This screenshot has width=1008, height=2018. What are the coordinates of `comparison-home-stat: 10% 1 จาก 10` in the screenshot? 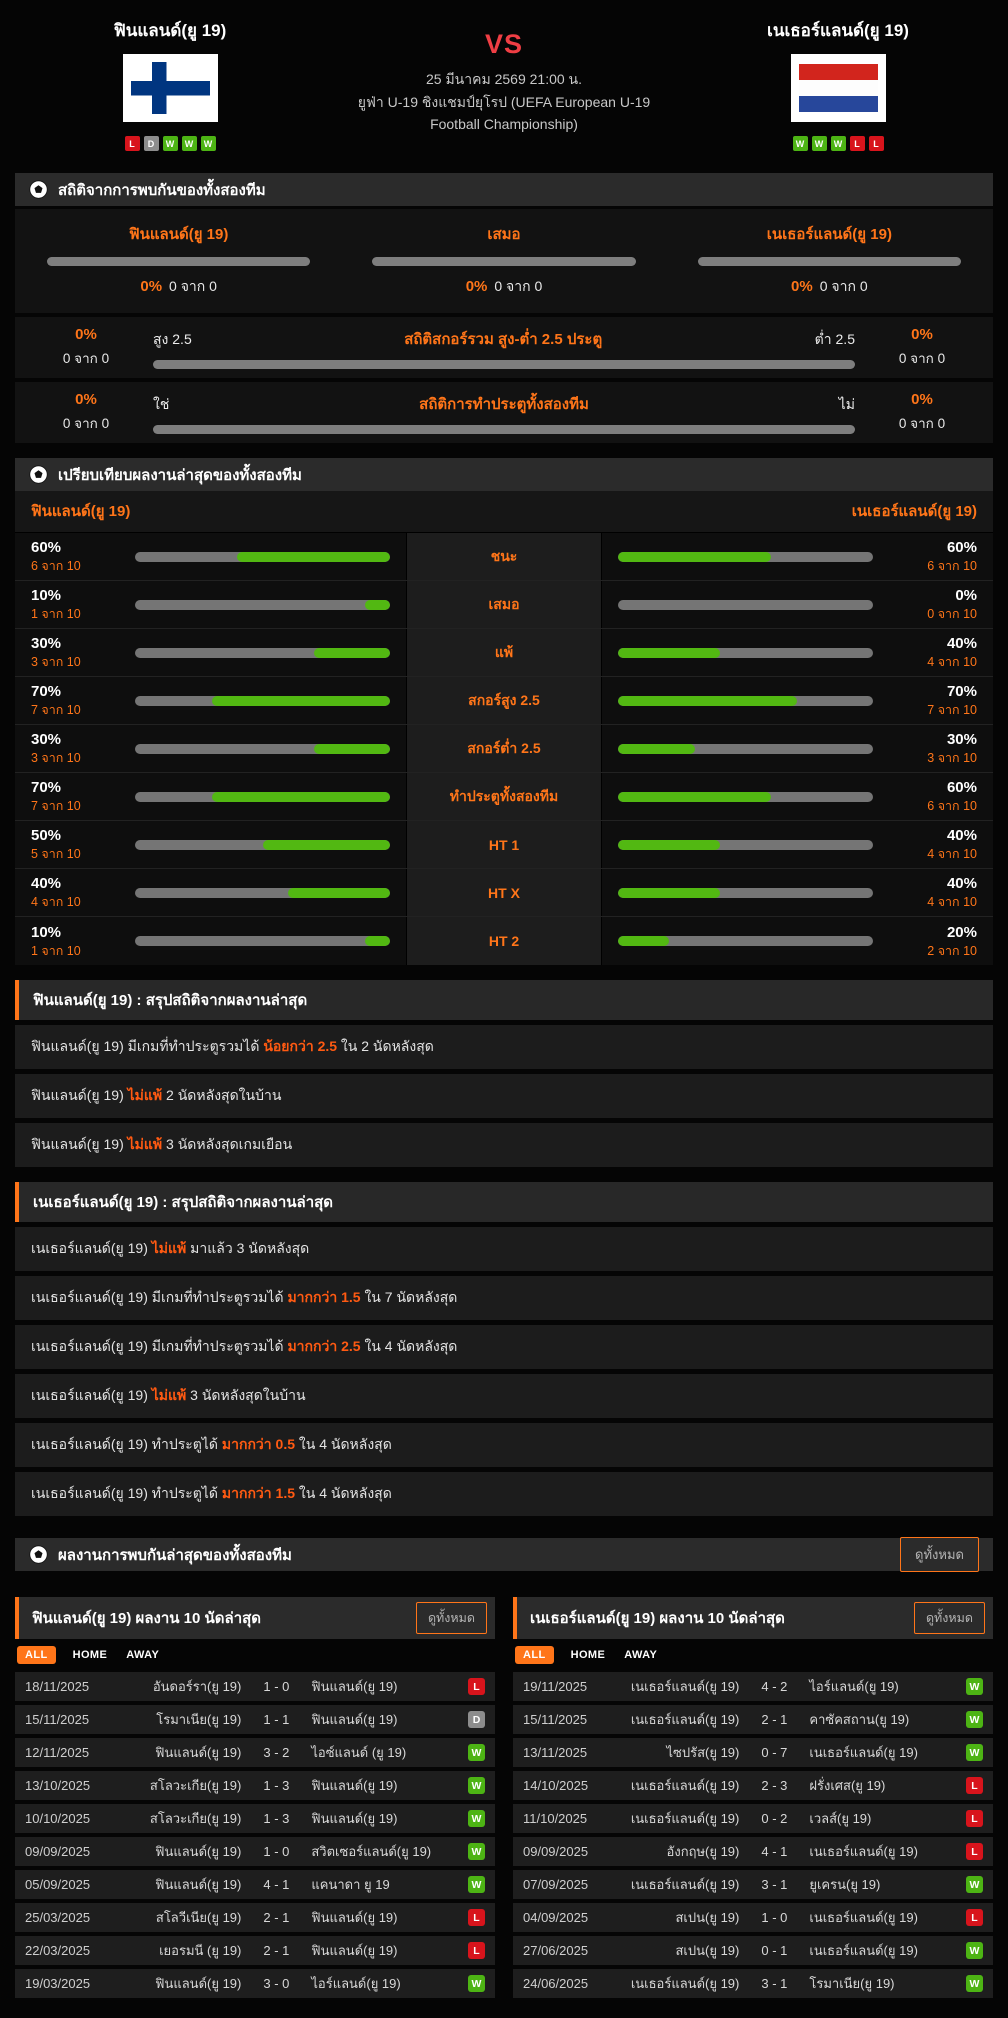 It's located at (75, 941).